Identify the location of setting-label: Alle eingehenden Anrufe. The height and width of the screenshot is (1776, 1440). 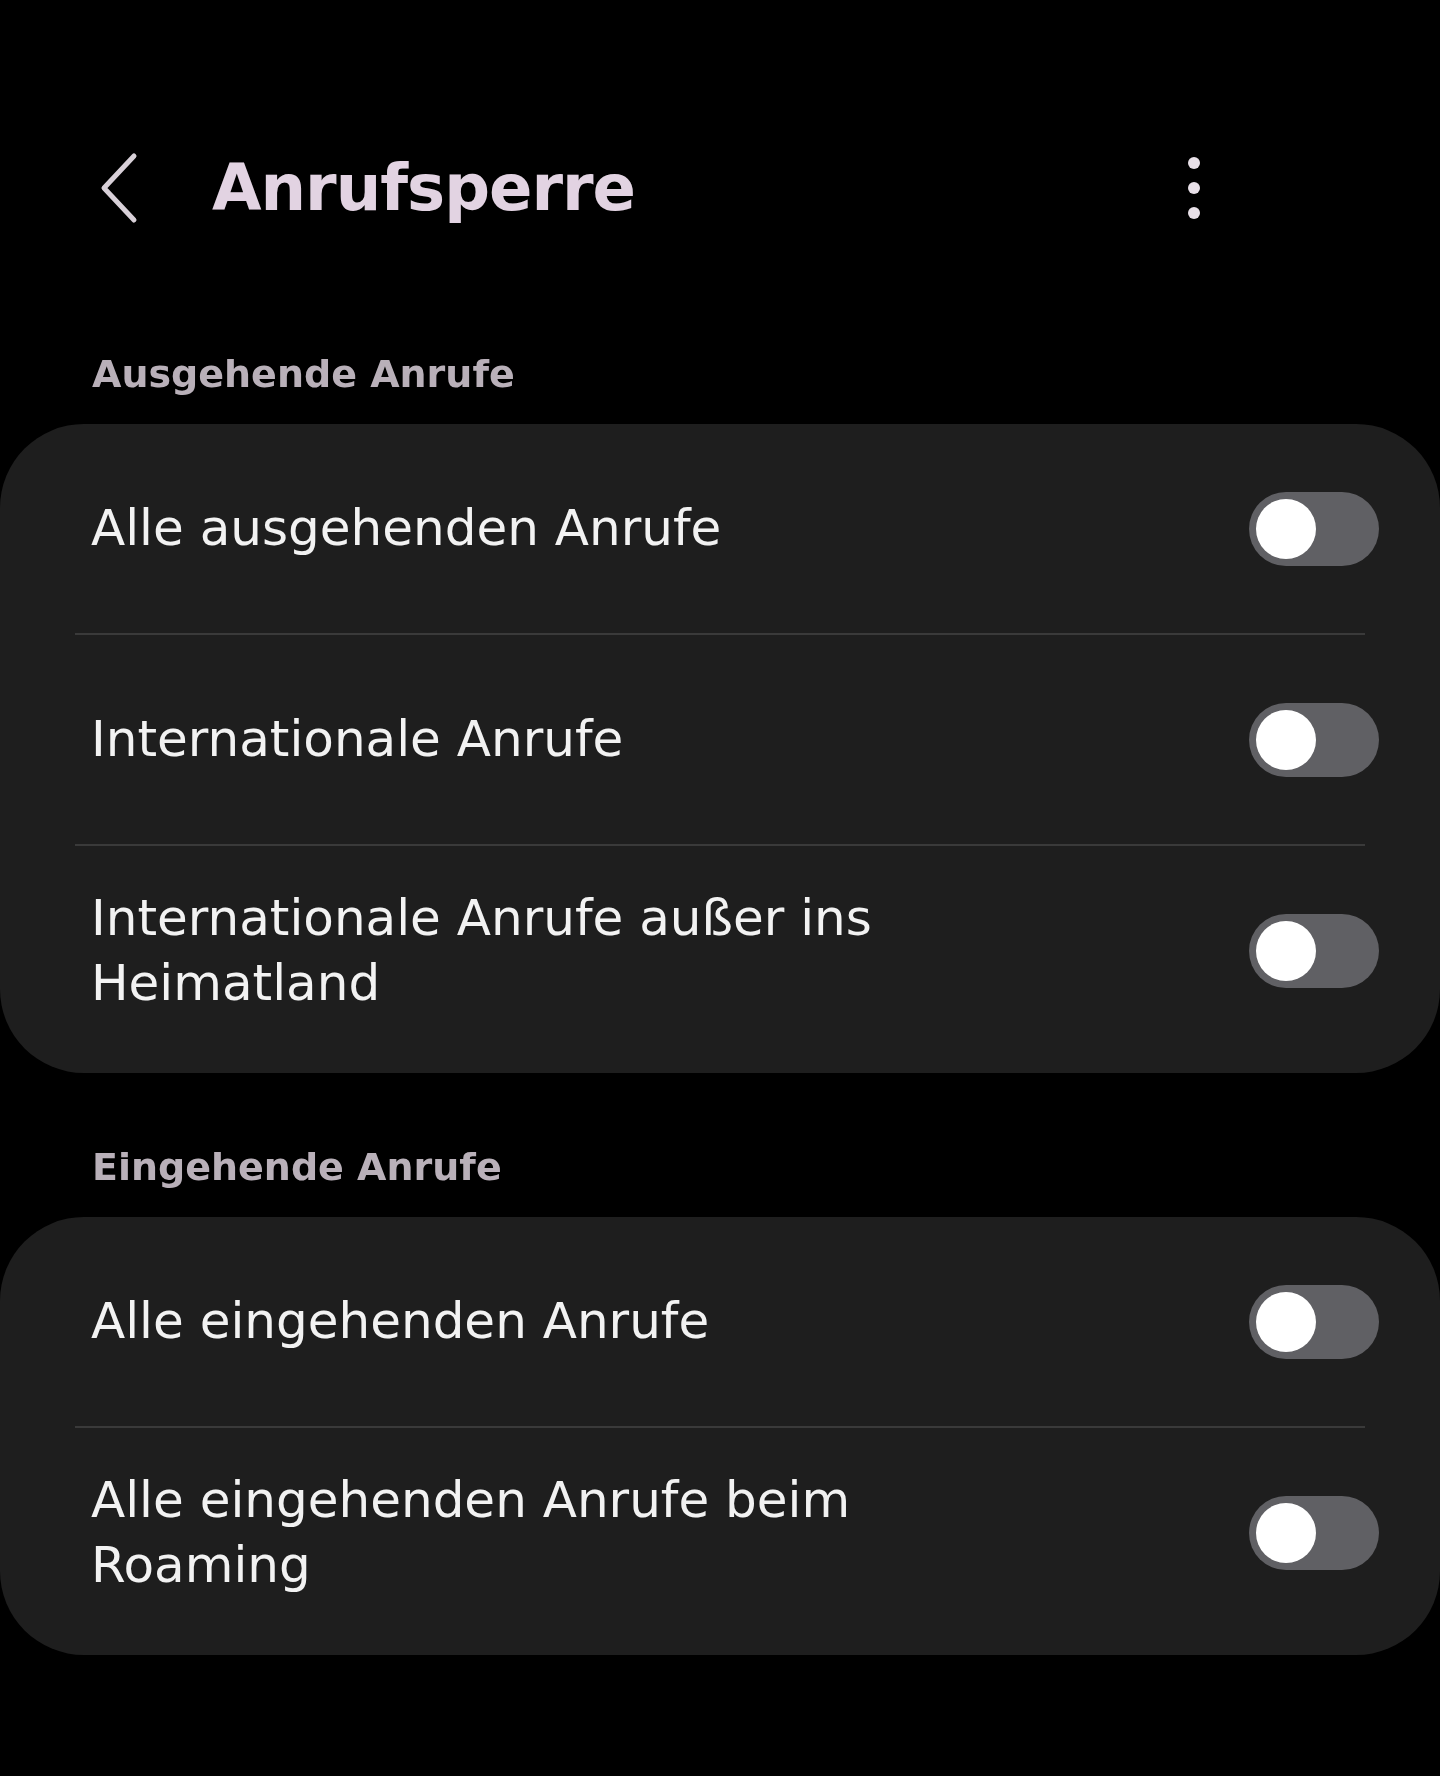
(400, 1321).